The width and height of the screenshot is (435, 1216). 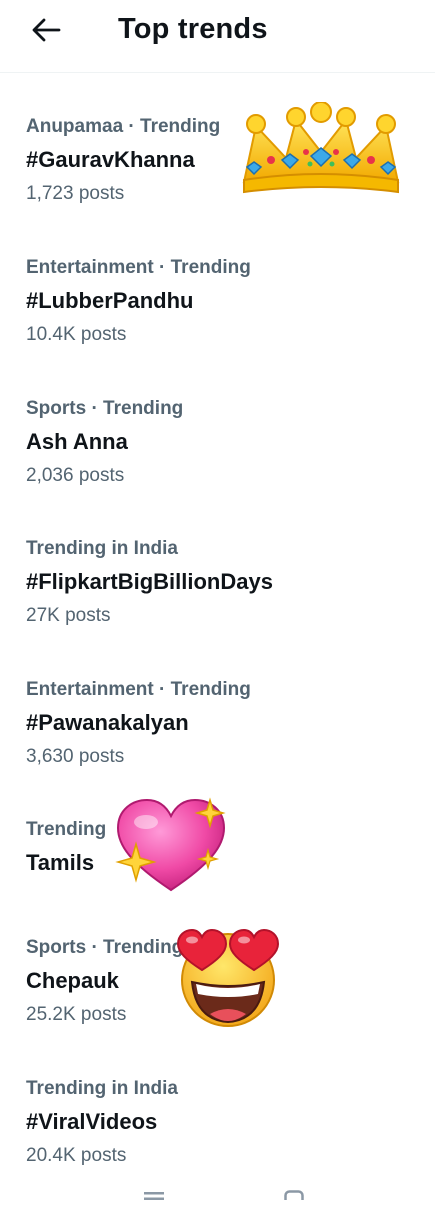 What do you see at coordinates (72, 981) in the screenshot?
I see `trend-name: Chepauk` at bounding box center [72, 981].